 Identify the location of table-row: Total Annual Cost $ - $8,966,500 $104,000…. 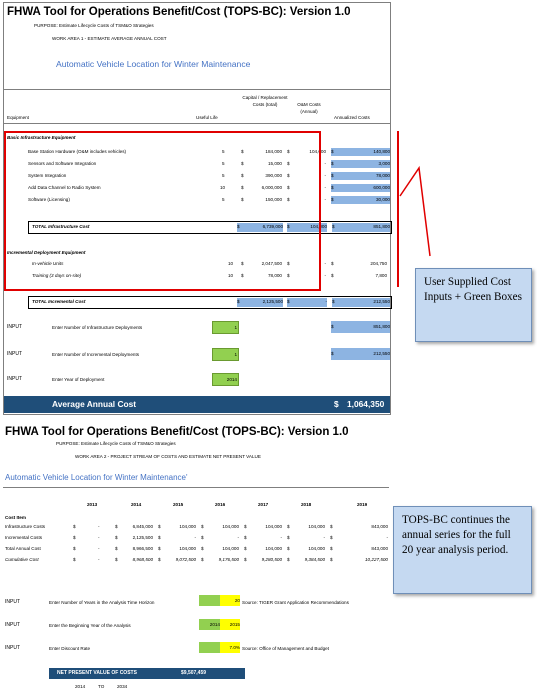
(196, 549).